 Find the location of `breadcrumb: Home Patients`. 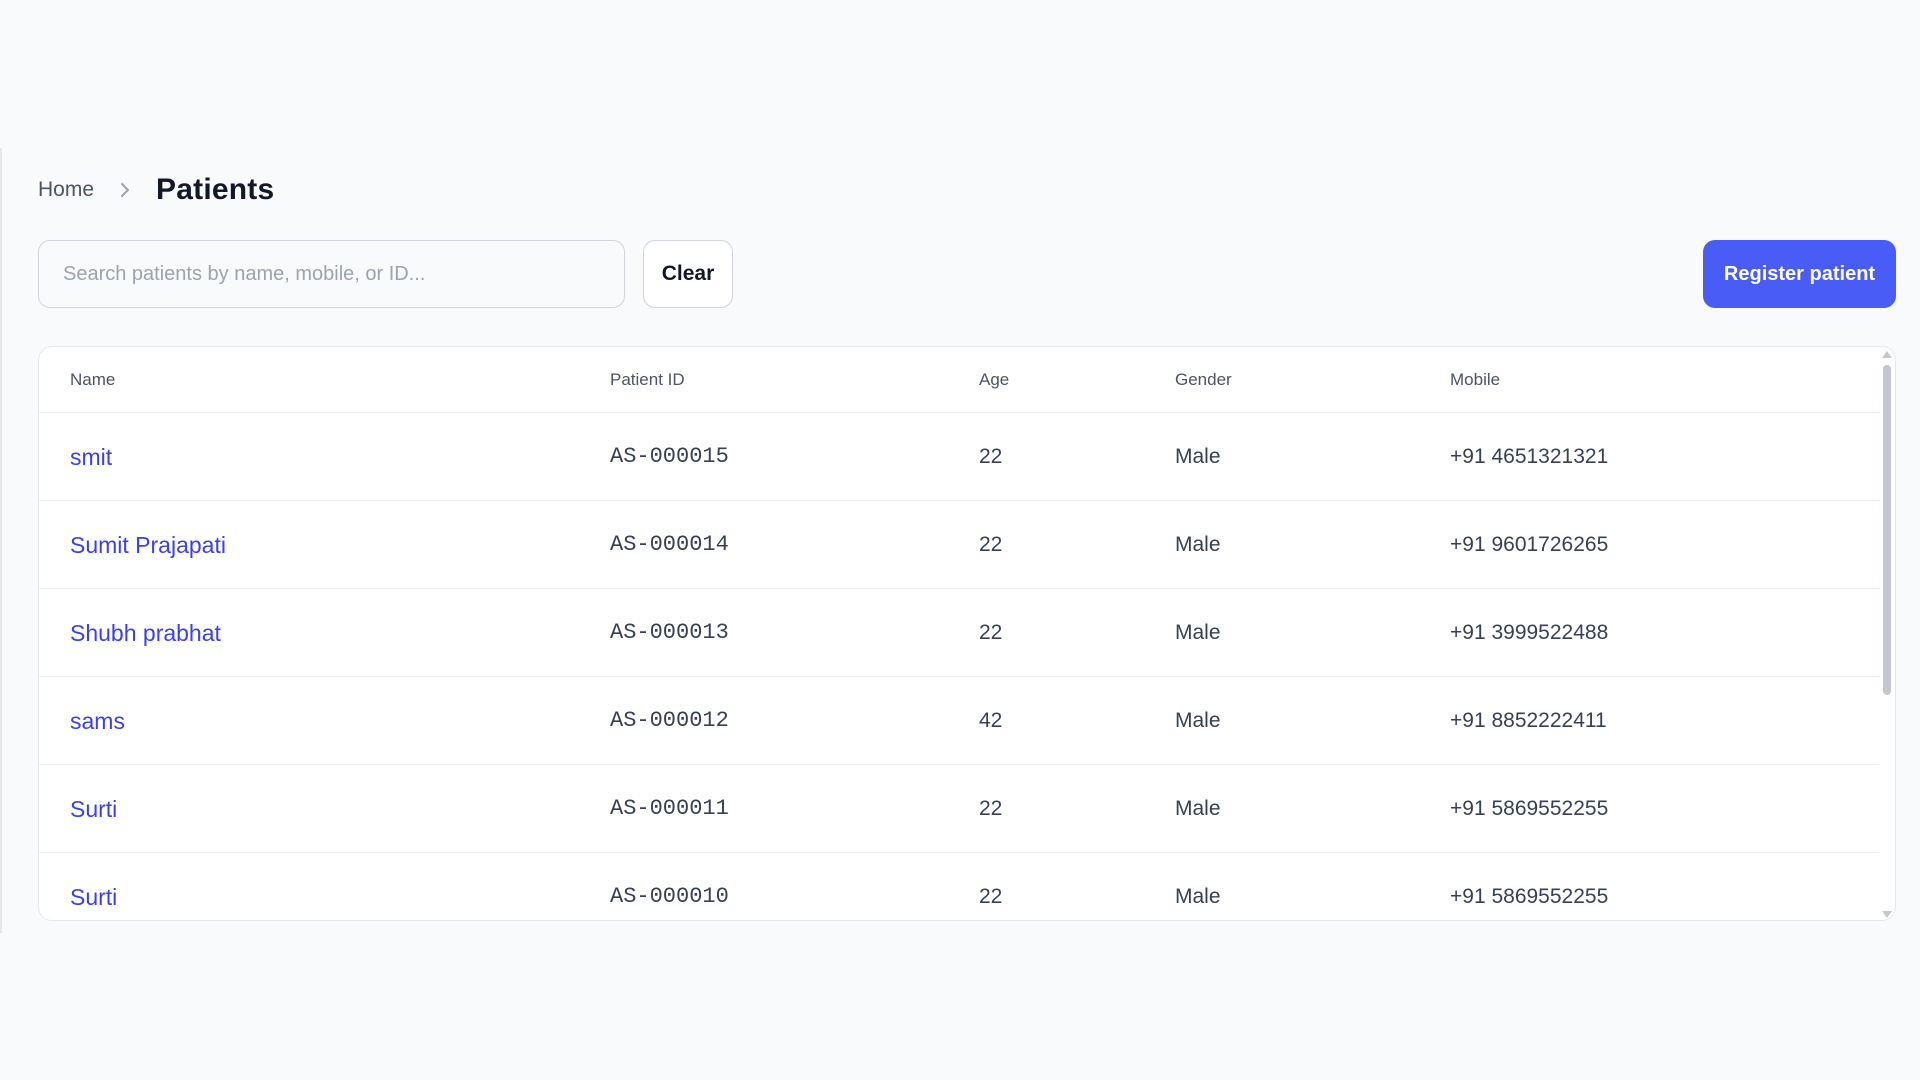

breadcrumb: Home Patients is located at coordinates (156, 190).